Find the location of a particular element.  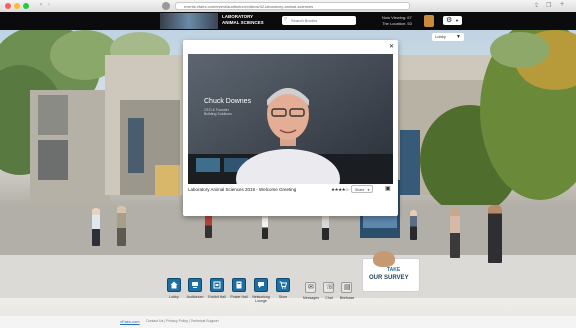

chat-icon: ☏ is located at coordinates (330, 287).